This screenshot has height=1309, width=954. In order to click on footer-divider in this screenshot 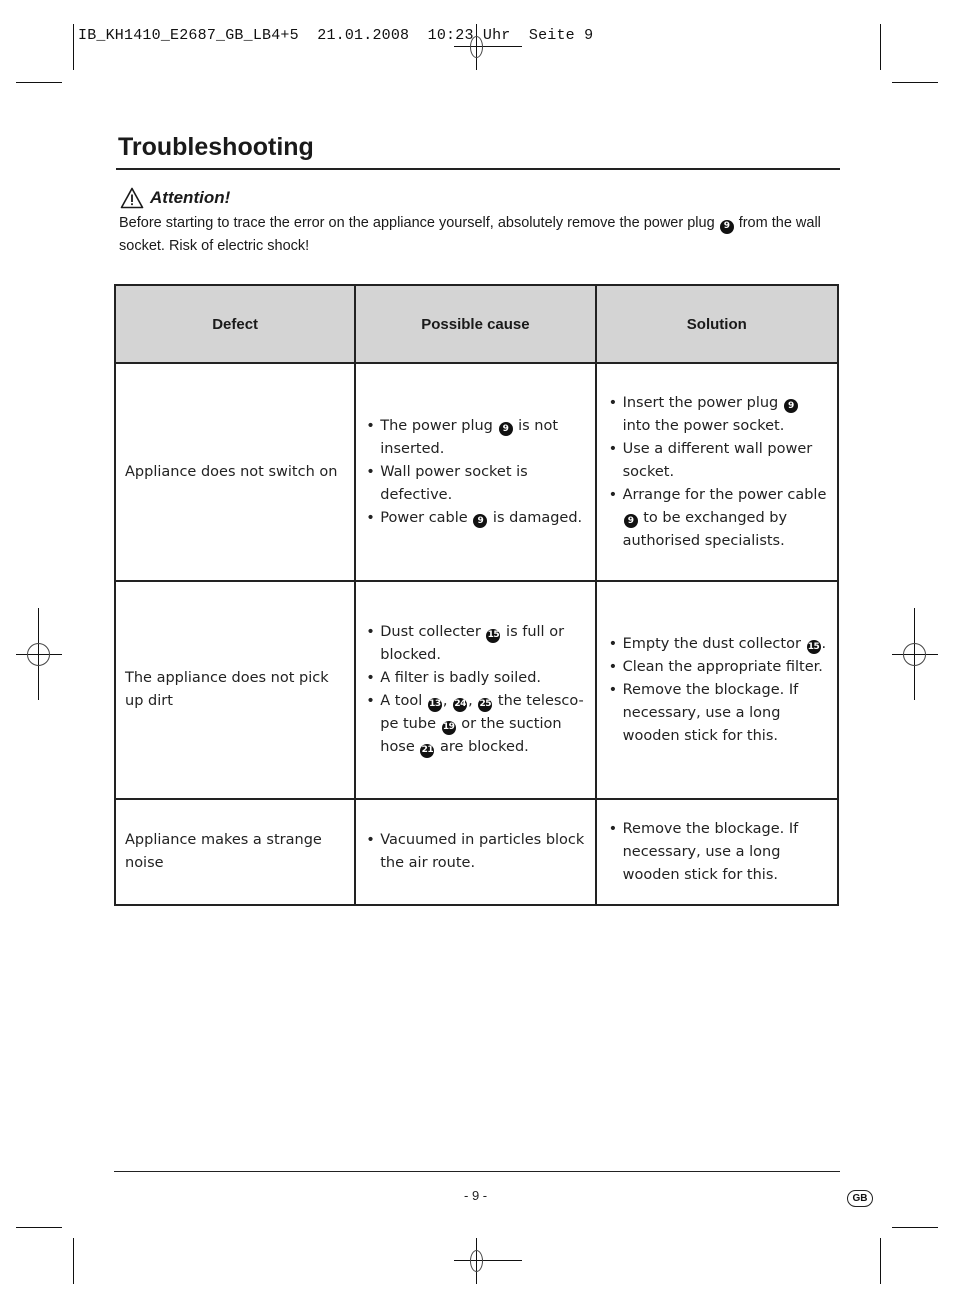, I will do `click(477, 1171)`.